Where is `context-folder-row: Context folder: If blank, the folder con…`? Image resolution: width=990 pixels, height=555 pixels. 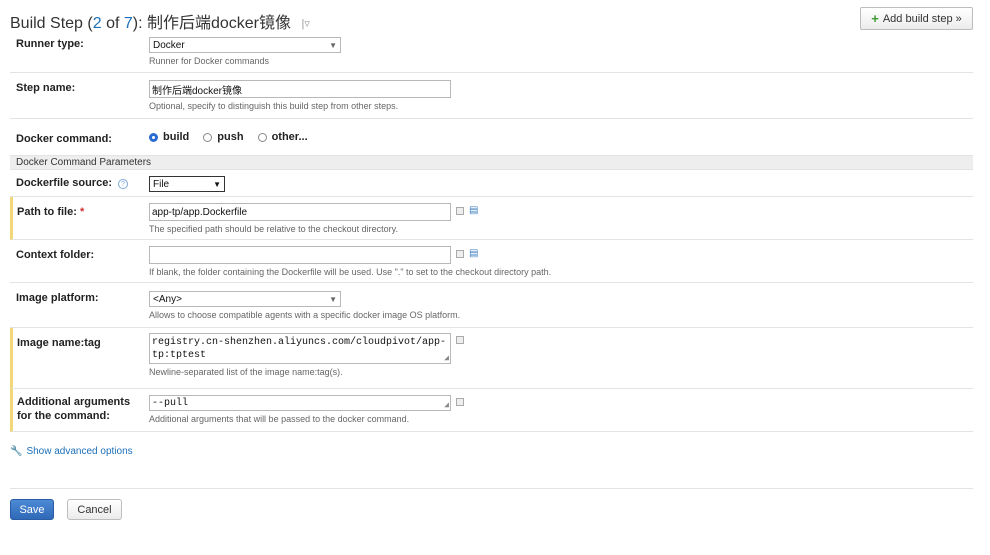
context-folder-row: Context folder: If blank, the folder con… is located at coordinates (491, 261).